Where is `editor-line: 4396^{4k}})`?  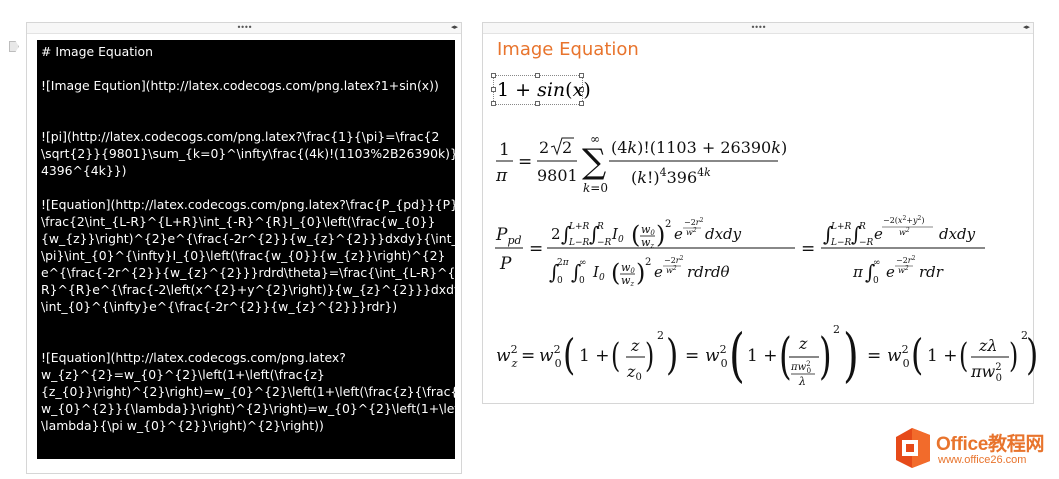
editor-line: 4396^{4k}}) is located at coordinates (246, 170).